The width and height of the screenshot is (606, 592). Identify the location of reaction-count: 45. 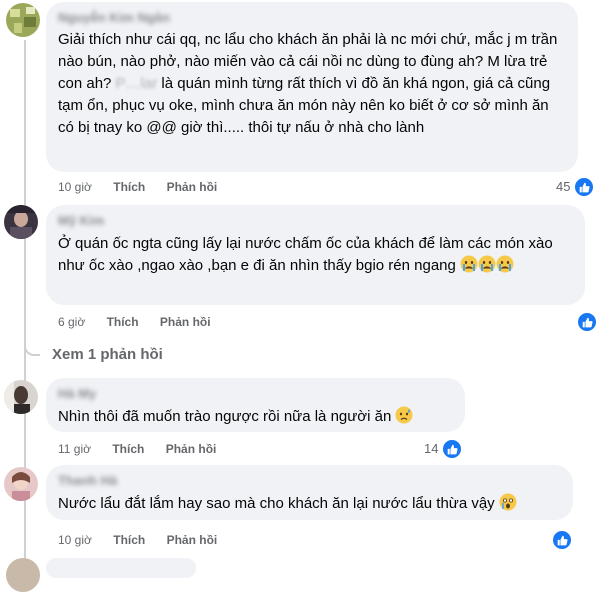
(563, 186).